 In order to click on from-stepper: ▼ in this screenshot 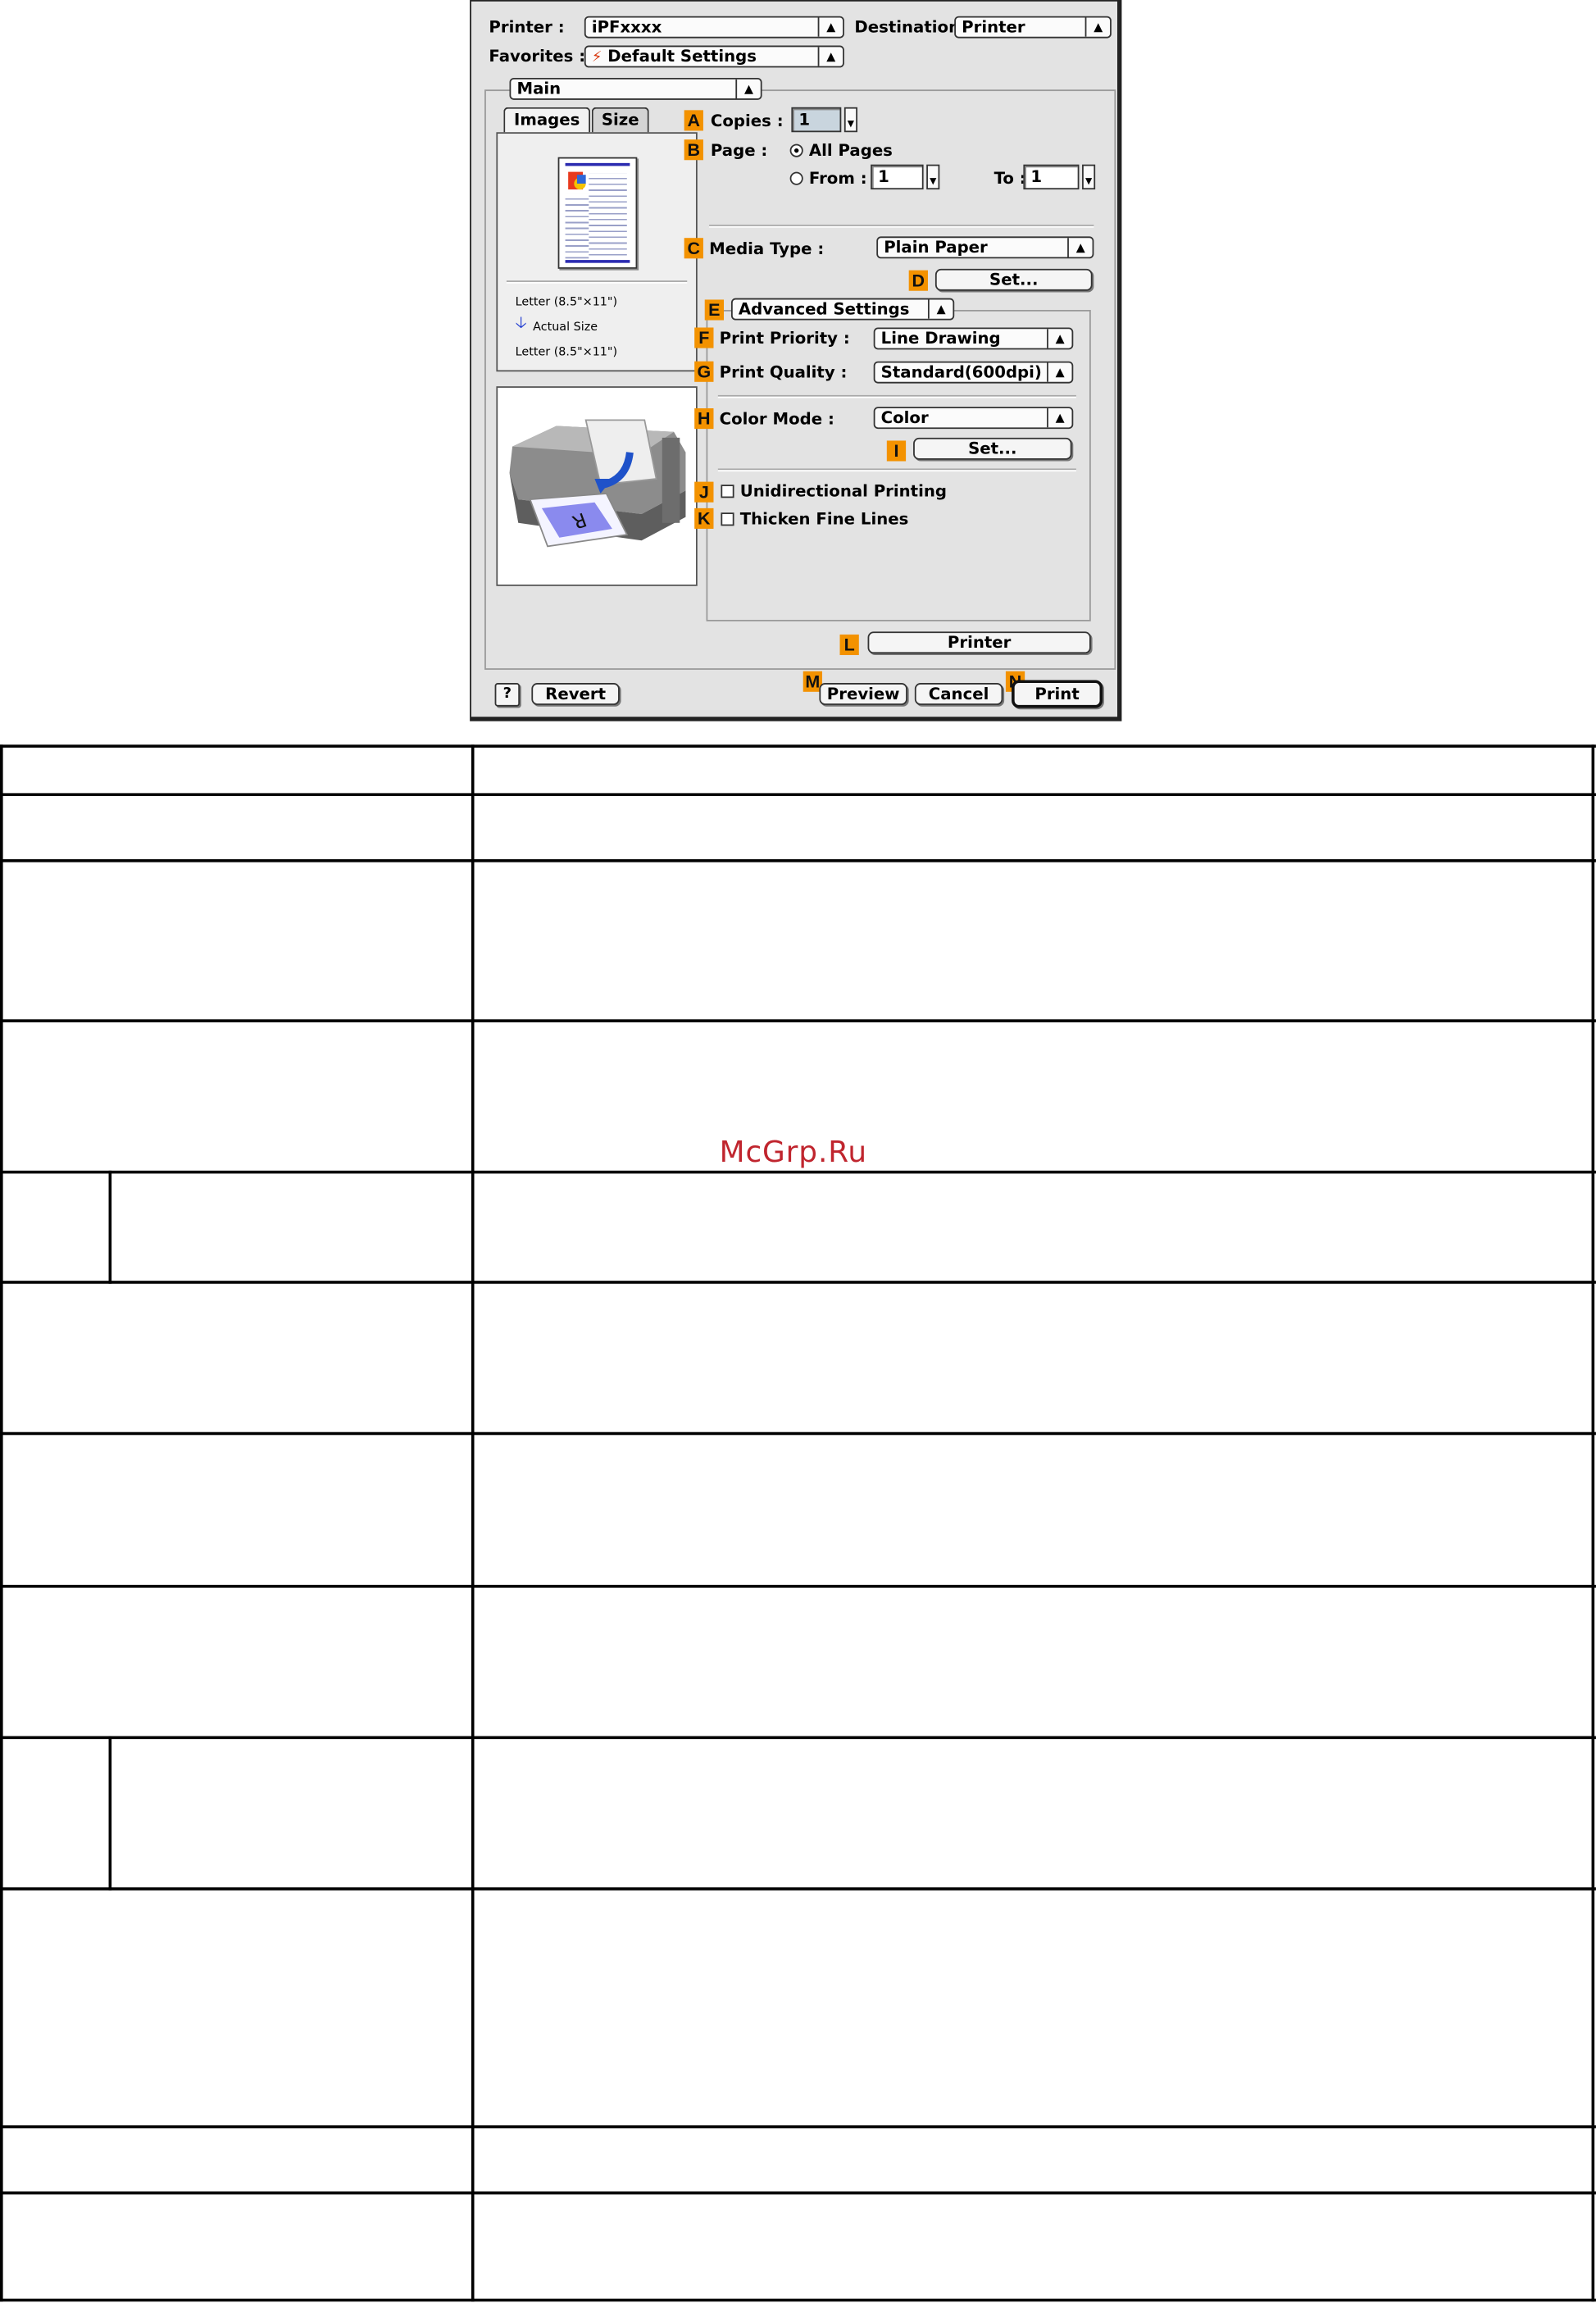, I will do `click(933, 177)`.